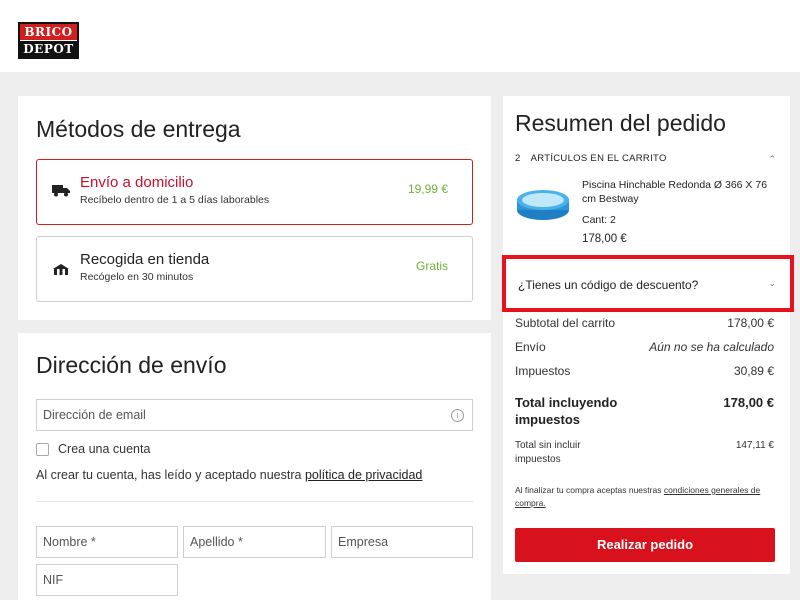 The width and height of the screenshot is (800, 600). I want to click on total-excl-tax-row: Total sin incluir impuestos 147,11 €, so click(644, 453).